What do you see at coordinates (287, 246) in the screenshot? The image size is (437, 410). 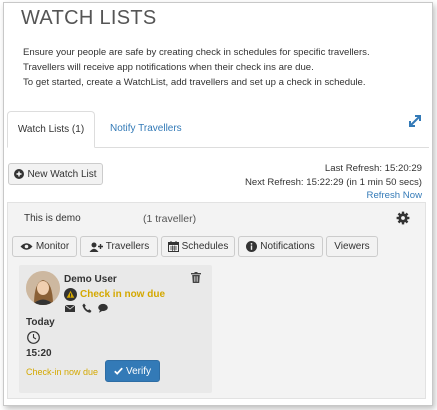 I see `notifications-label: Notifications` at bounding box center [287, 246].